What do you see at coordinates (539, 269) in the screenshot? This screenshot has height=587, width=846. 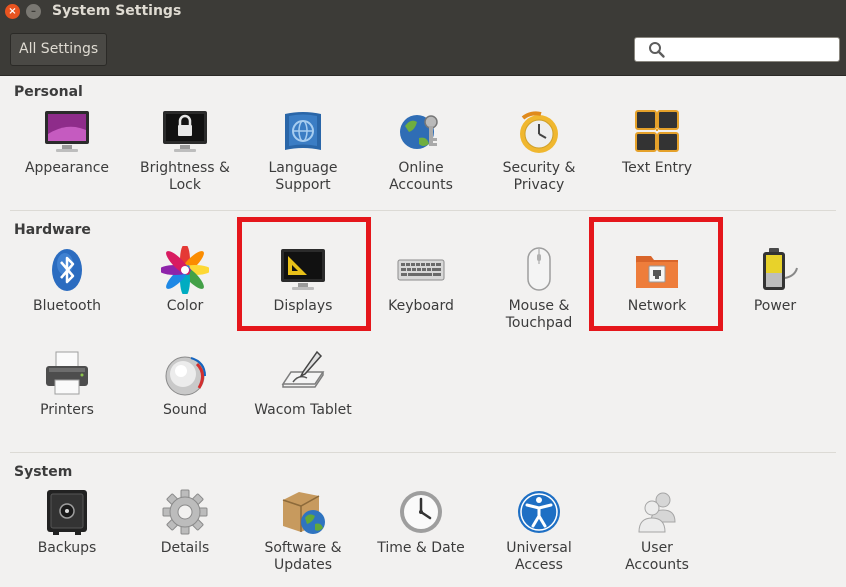 I see `mouse-touchpad-icon` at bounding box center [539, 269].